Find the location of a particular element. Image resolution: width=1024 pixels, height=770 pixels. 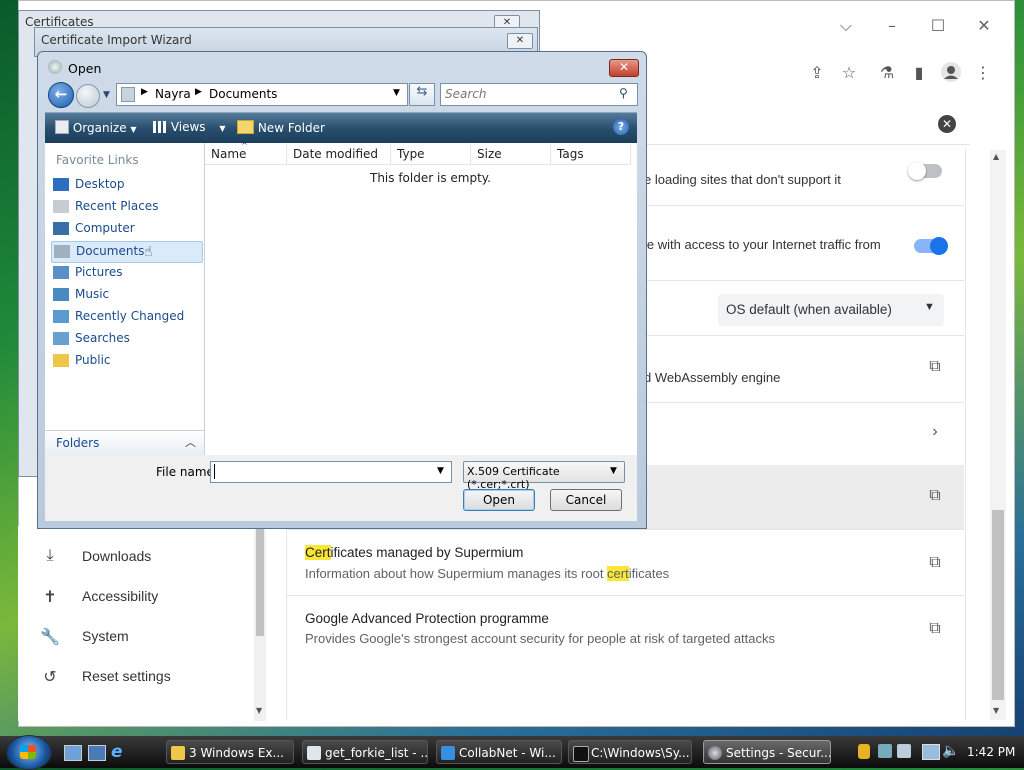

hand-cursor-icon: ☝ is located at coordinates (148, 252).